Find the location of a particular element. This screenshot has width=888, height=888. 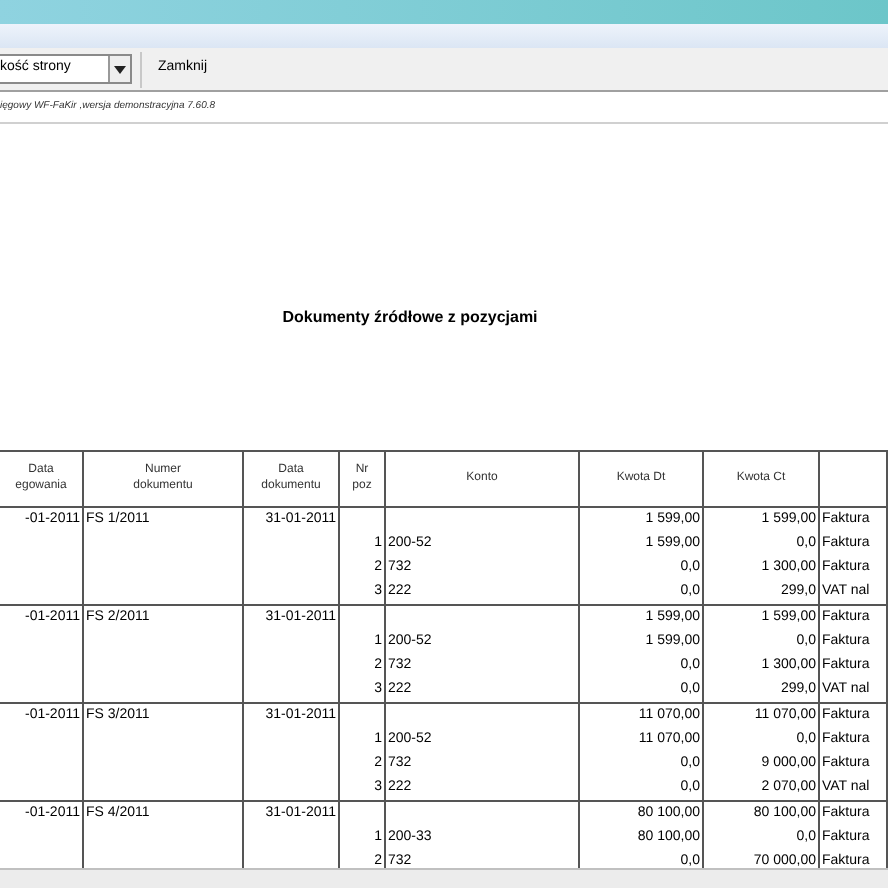

report-title: Dokumenty źródłowe z pozycjami is located at coordinates (410, 318).